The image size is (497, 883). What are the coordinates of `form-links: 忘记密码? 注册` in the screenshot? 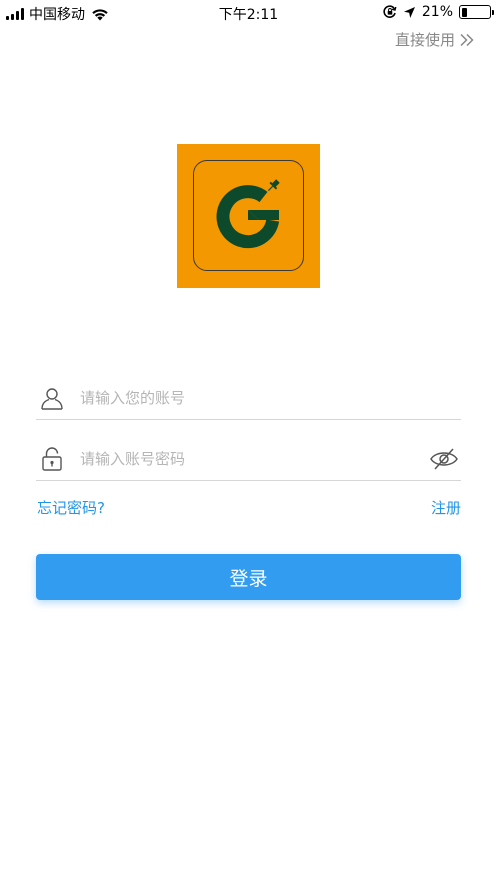 It's located at (248, 508).